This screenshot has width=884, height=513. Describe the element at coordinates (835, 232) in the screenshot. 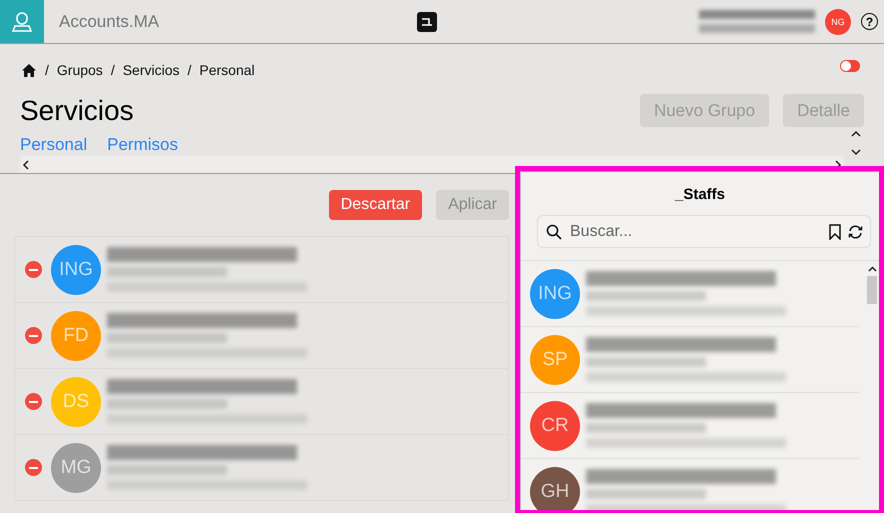

I see `bookmark-icon` at that location.